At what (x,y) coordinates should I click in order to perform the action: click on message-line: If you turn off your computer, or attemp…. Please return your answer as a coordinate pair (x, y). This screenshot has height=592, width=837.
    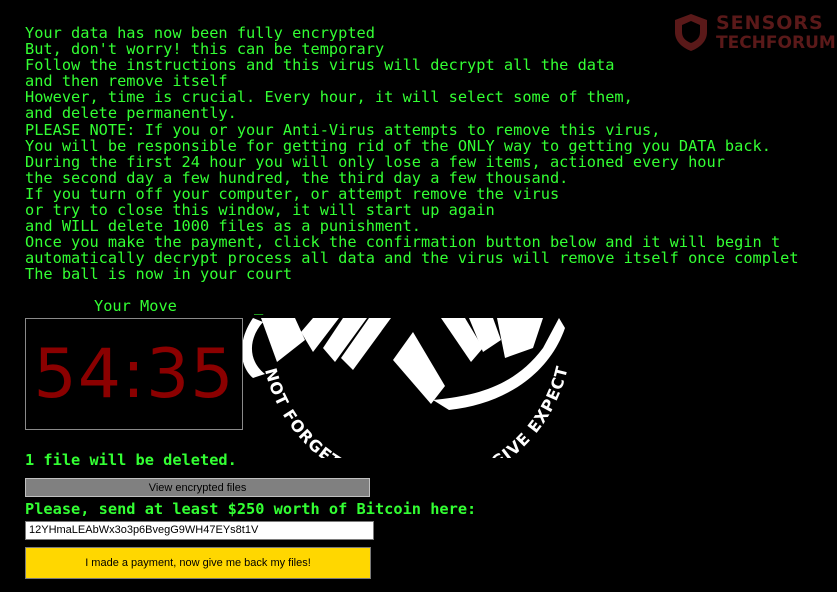
    Looking at the image, I should click on (292, 193).